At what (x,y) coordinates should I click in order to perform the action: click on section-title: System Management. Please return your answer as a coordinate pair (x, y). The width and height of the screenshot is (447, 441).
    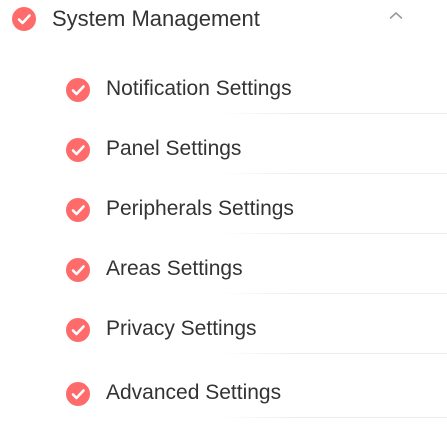
    Looking at the image, I should click on (156, 18).